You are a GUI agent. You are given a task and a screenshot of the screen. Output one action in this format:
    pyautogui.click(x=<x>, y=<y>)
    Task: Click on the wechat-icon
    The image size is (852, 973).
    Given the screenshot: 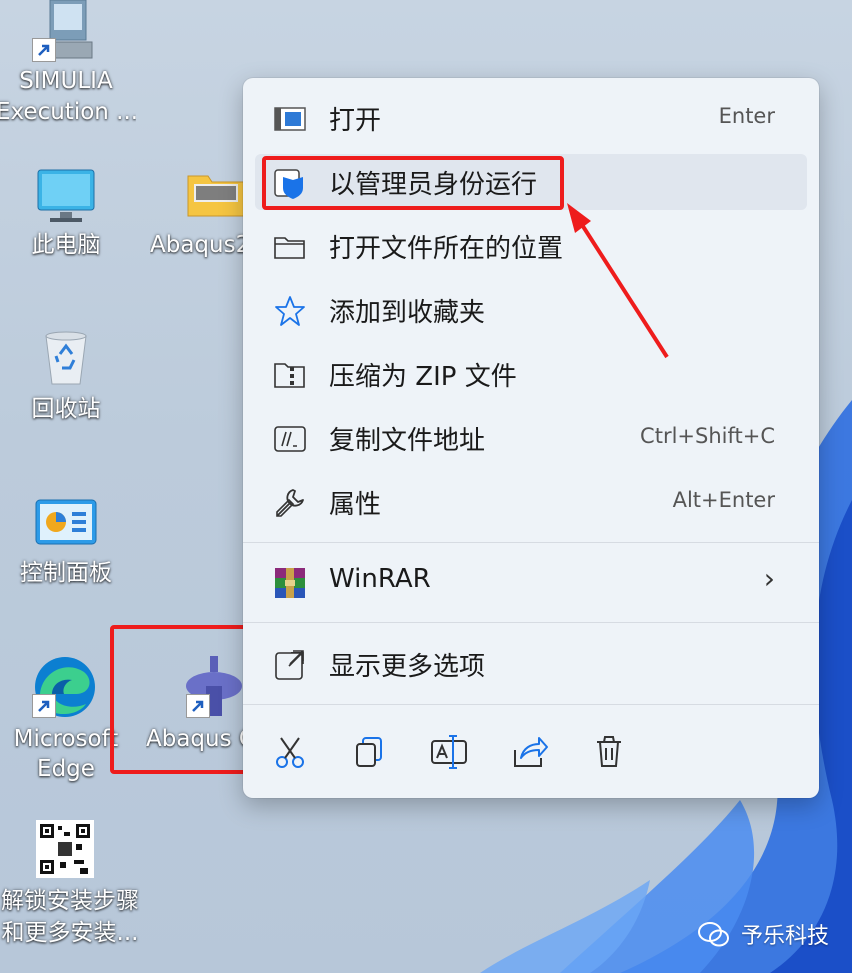 What is the action you would take?
    pyautogui.click(x=713, y=934)
    